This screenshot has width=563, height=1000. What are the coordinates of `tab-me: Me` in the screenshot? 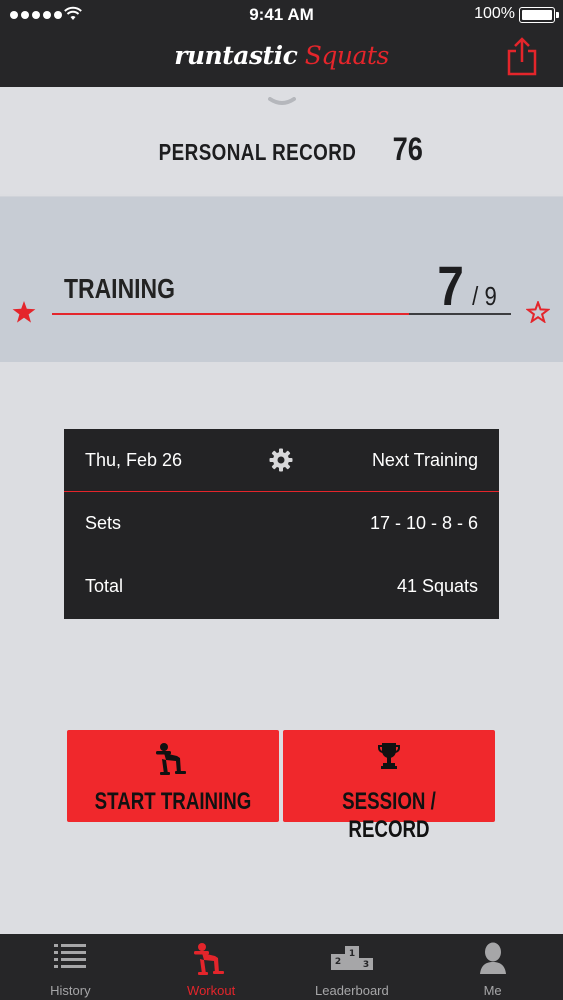 It's located at (492, 967).